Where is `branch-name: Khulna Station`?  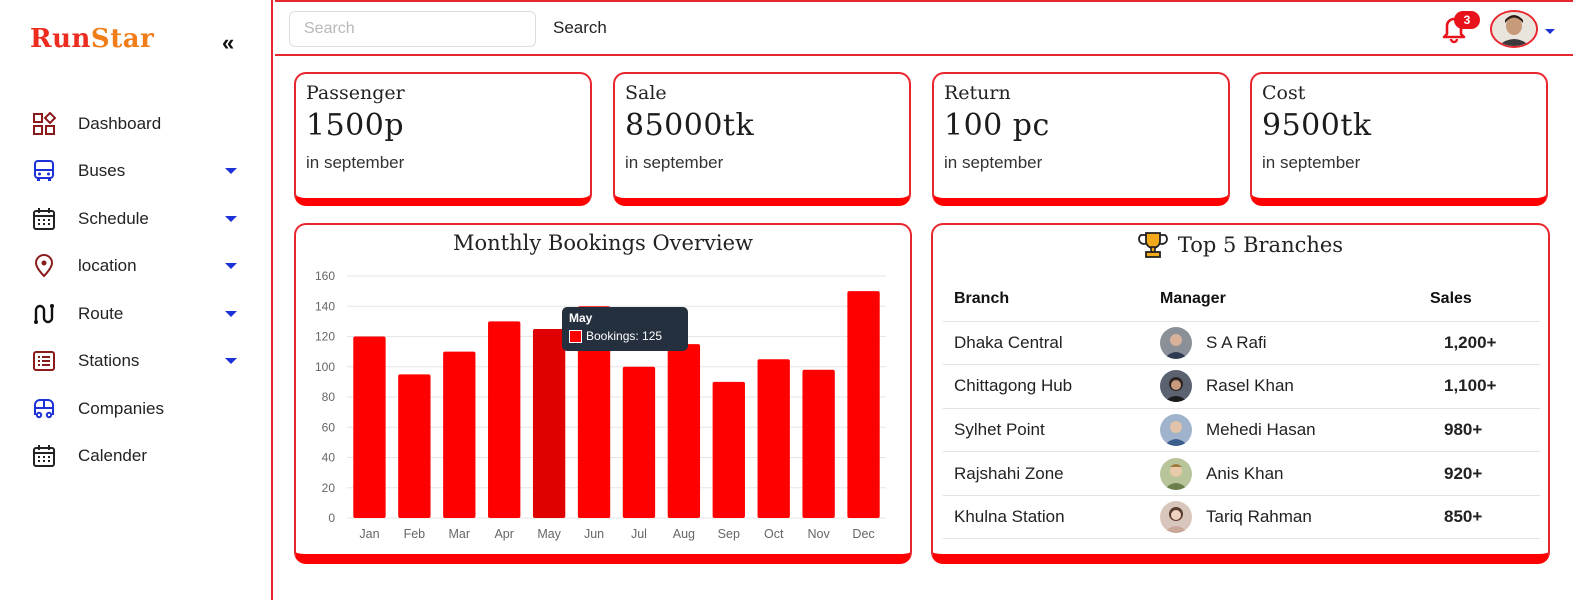 branch-name: Khulna Station is located at coordinates (1051, 517).